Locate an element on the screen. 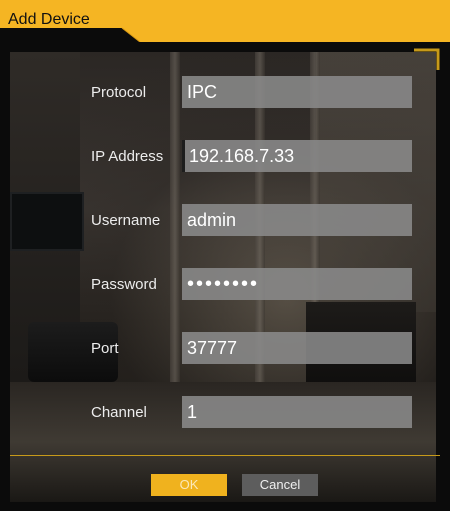  ip-address-input: 192.168.7.33 is located at coordinates (297, 156).